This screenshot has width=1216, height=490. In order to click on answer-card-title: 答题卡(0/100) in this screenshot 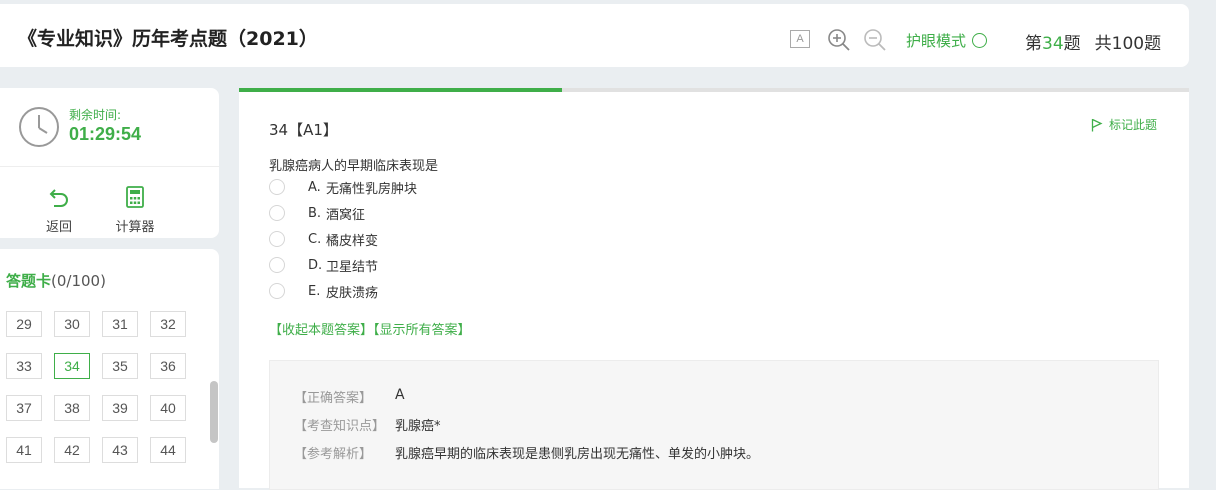, I will do `click(56, 280)`.